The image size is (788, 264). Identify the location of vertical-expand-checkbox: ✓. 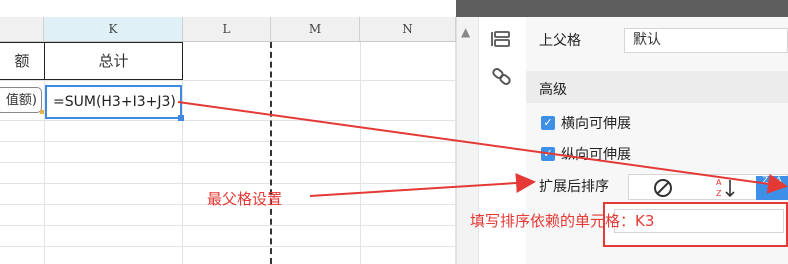
(548, 154).